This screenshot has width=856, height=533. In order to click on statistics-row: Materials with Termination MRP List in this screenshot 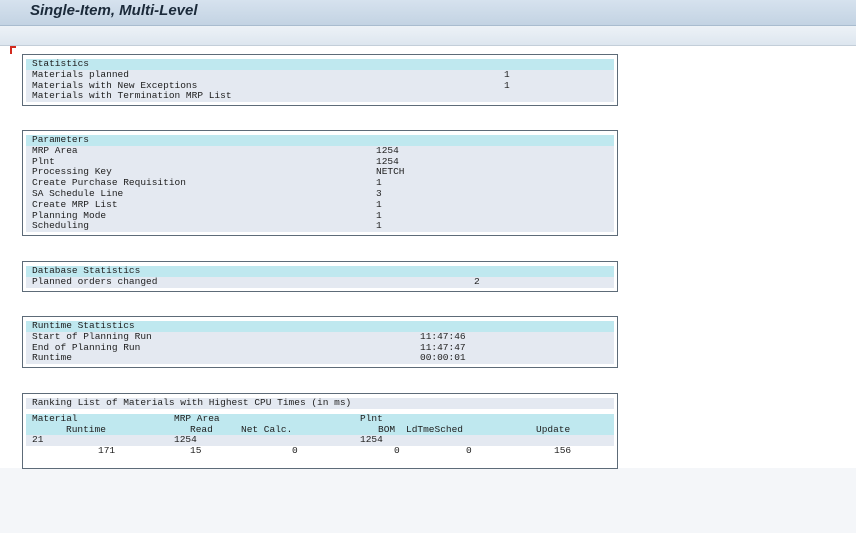, I will do `click(320, 97)`.